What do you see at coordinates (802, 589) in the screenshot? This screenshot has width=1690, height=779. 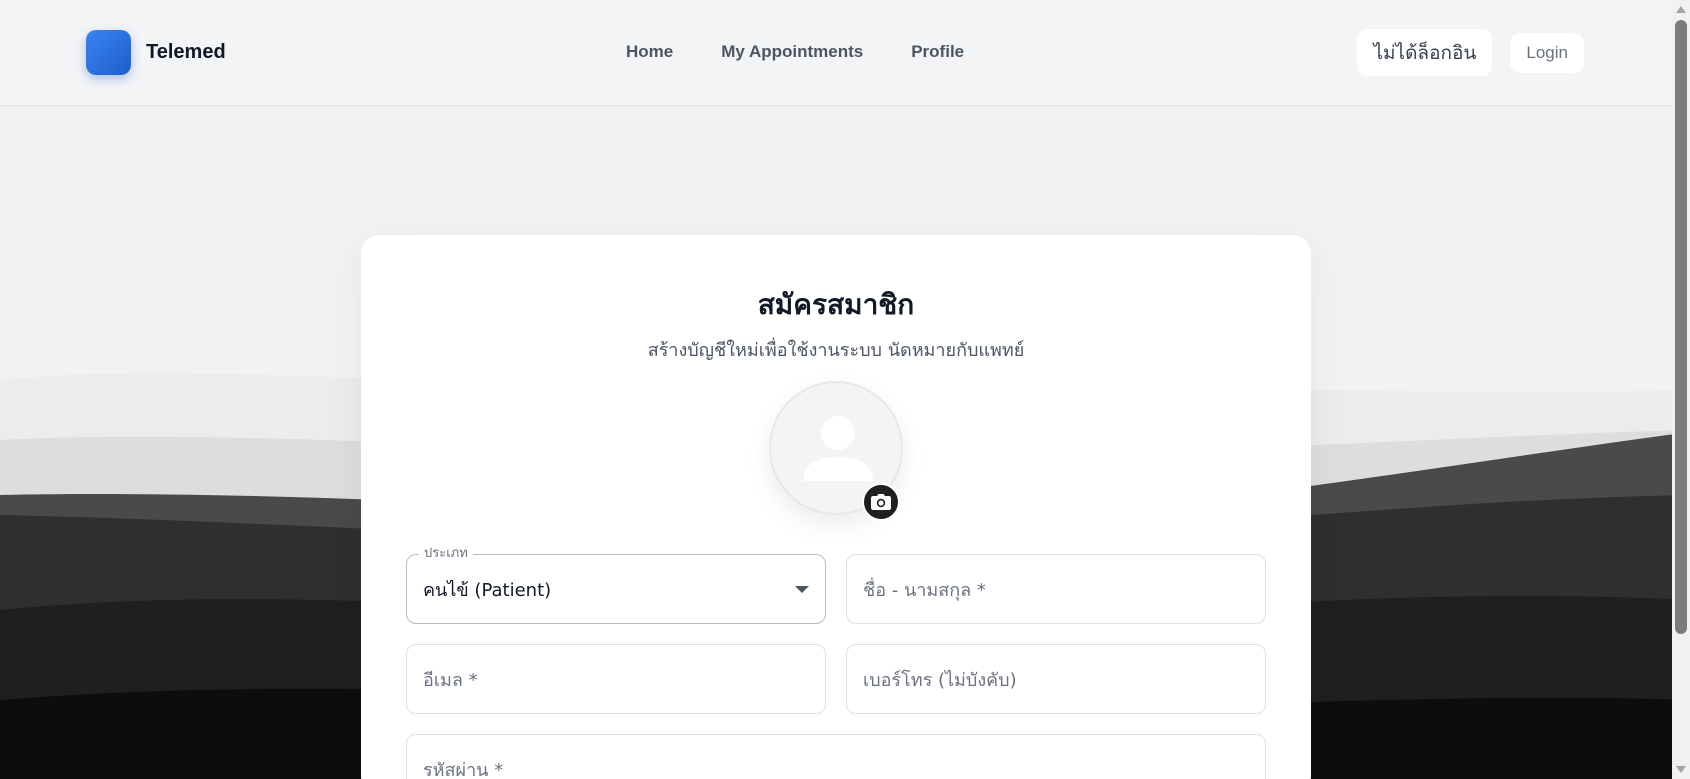 I see `chevron-down-icon` at bounding box center [802, 589].